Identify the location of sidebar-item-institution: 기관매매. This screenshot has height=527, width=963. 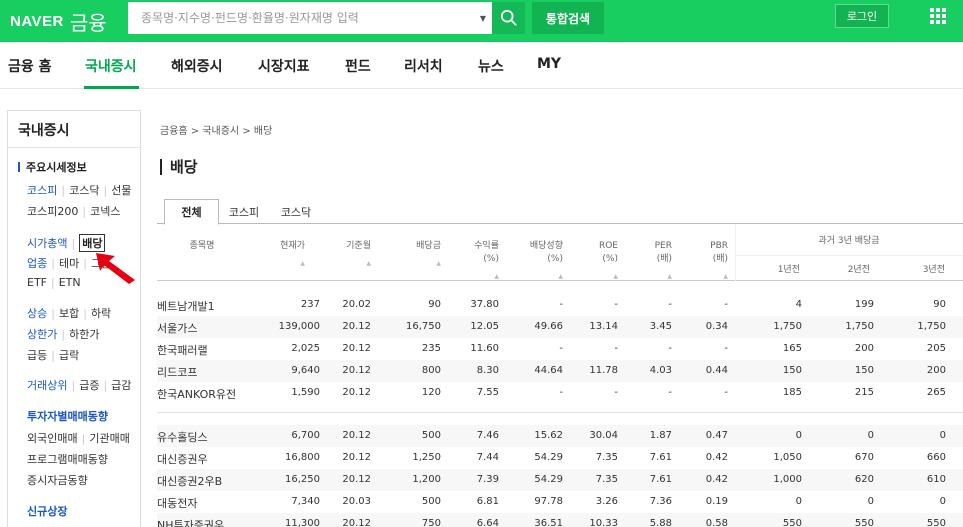
(109, 438).